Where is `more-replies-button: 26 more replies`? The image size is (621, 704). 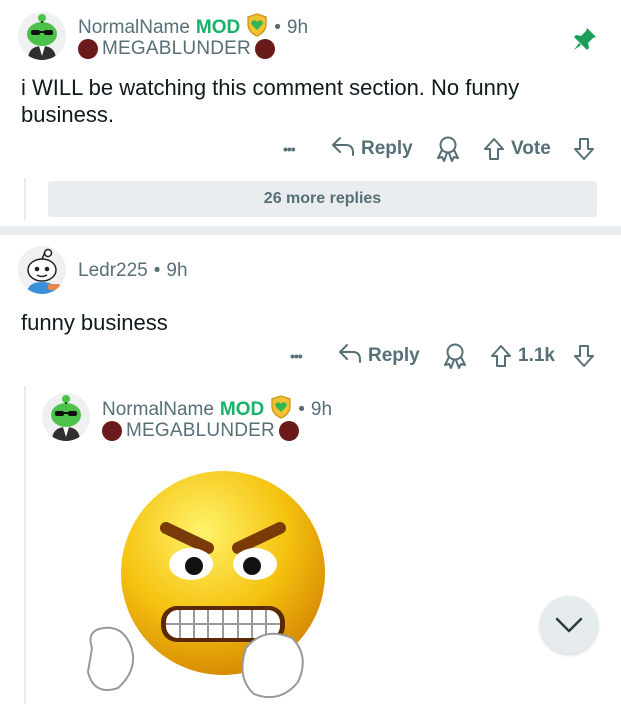
more-replies-button: 26 more replies is located at coordinates (322, 199).